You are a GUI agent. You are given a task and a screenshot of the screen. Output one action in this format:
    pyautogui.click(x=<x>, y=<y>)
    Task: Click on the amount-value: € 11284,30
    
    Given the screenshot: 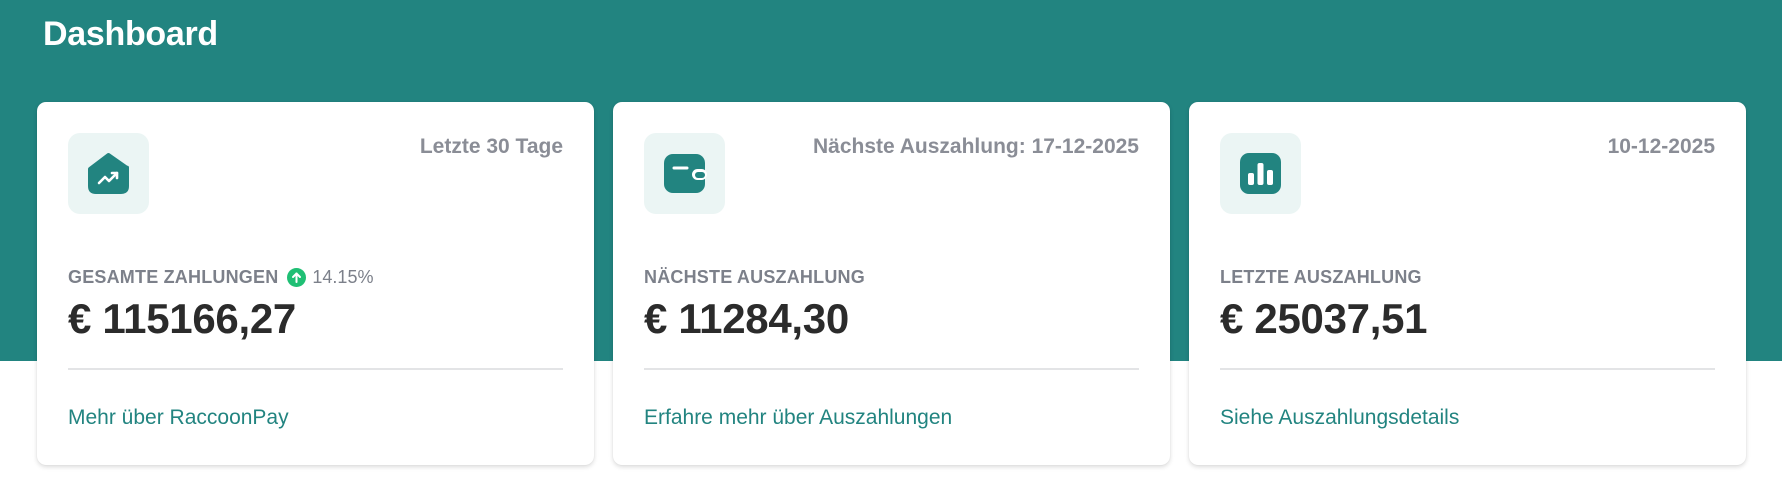 What is the action you would take?
    pyautogui.click(x=746, y=318)
    